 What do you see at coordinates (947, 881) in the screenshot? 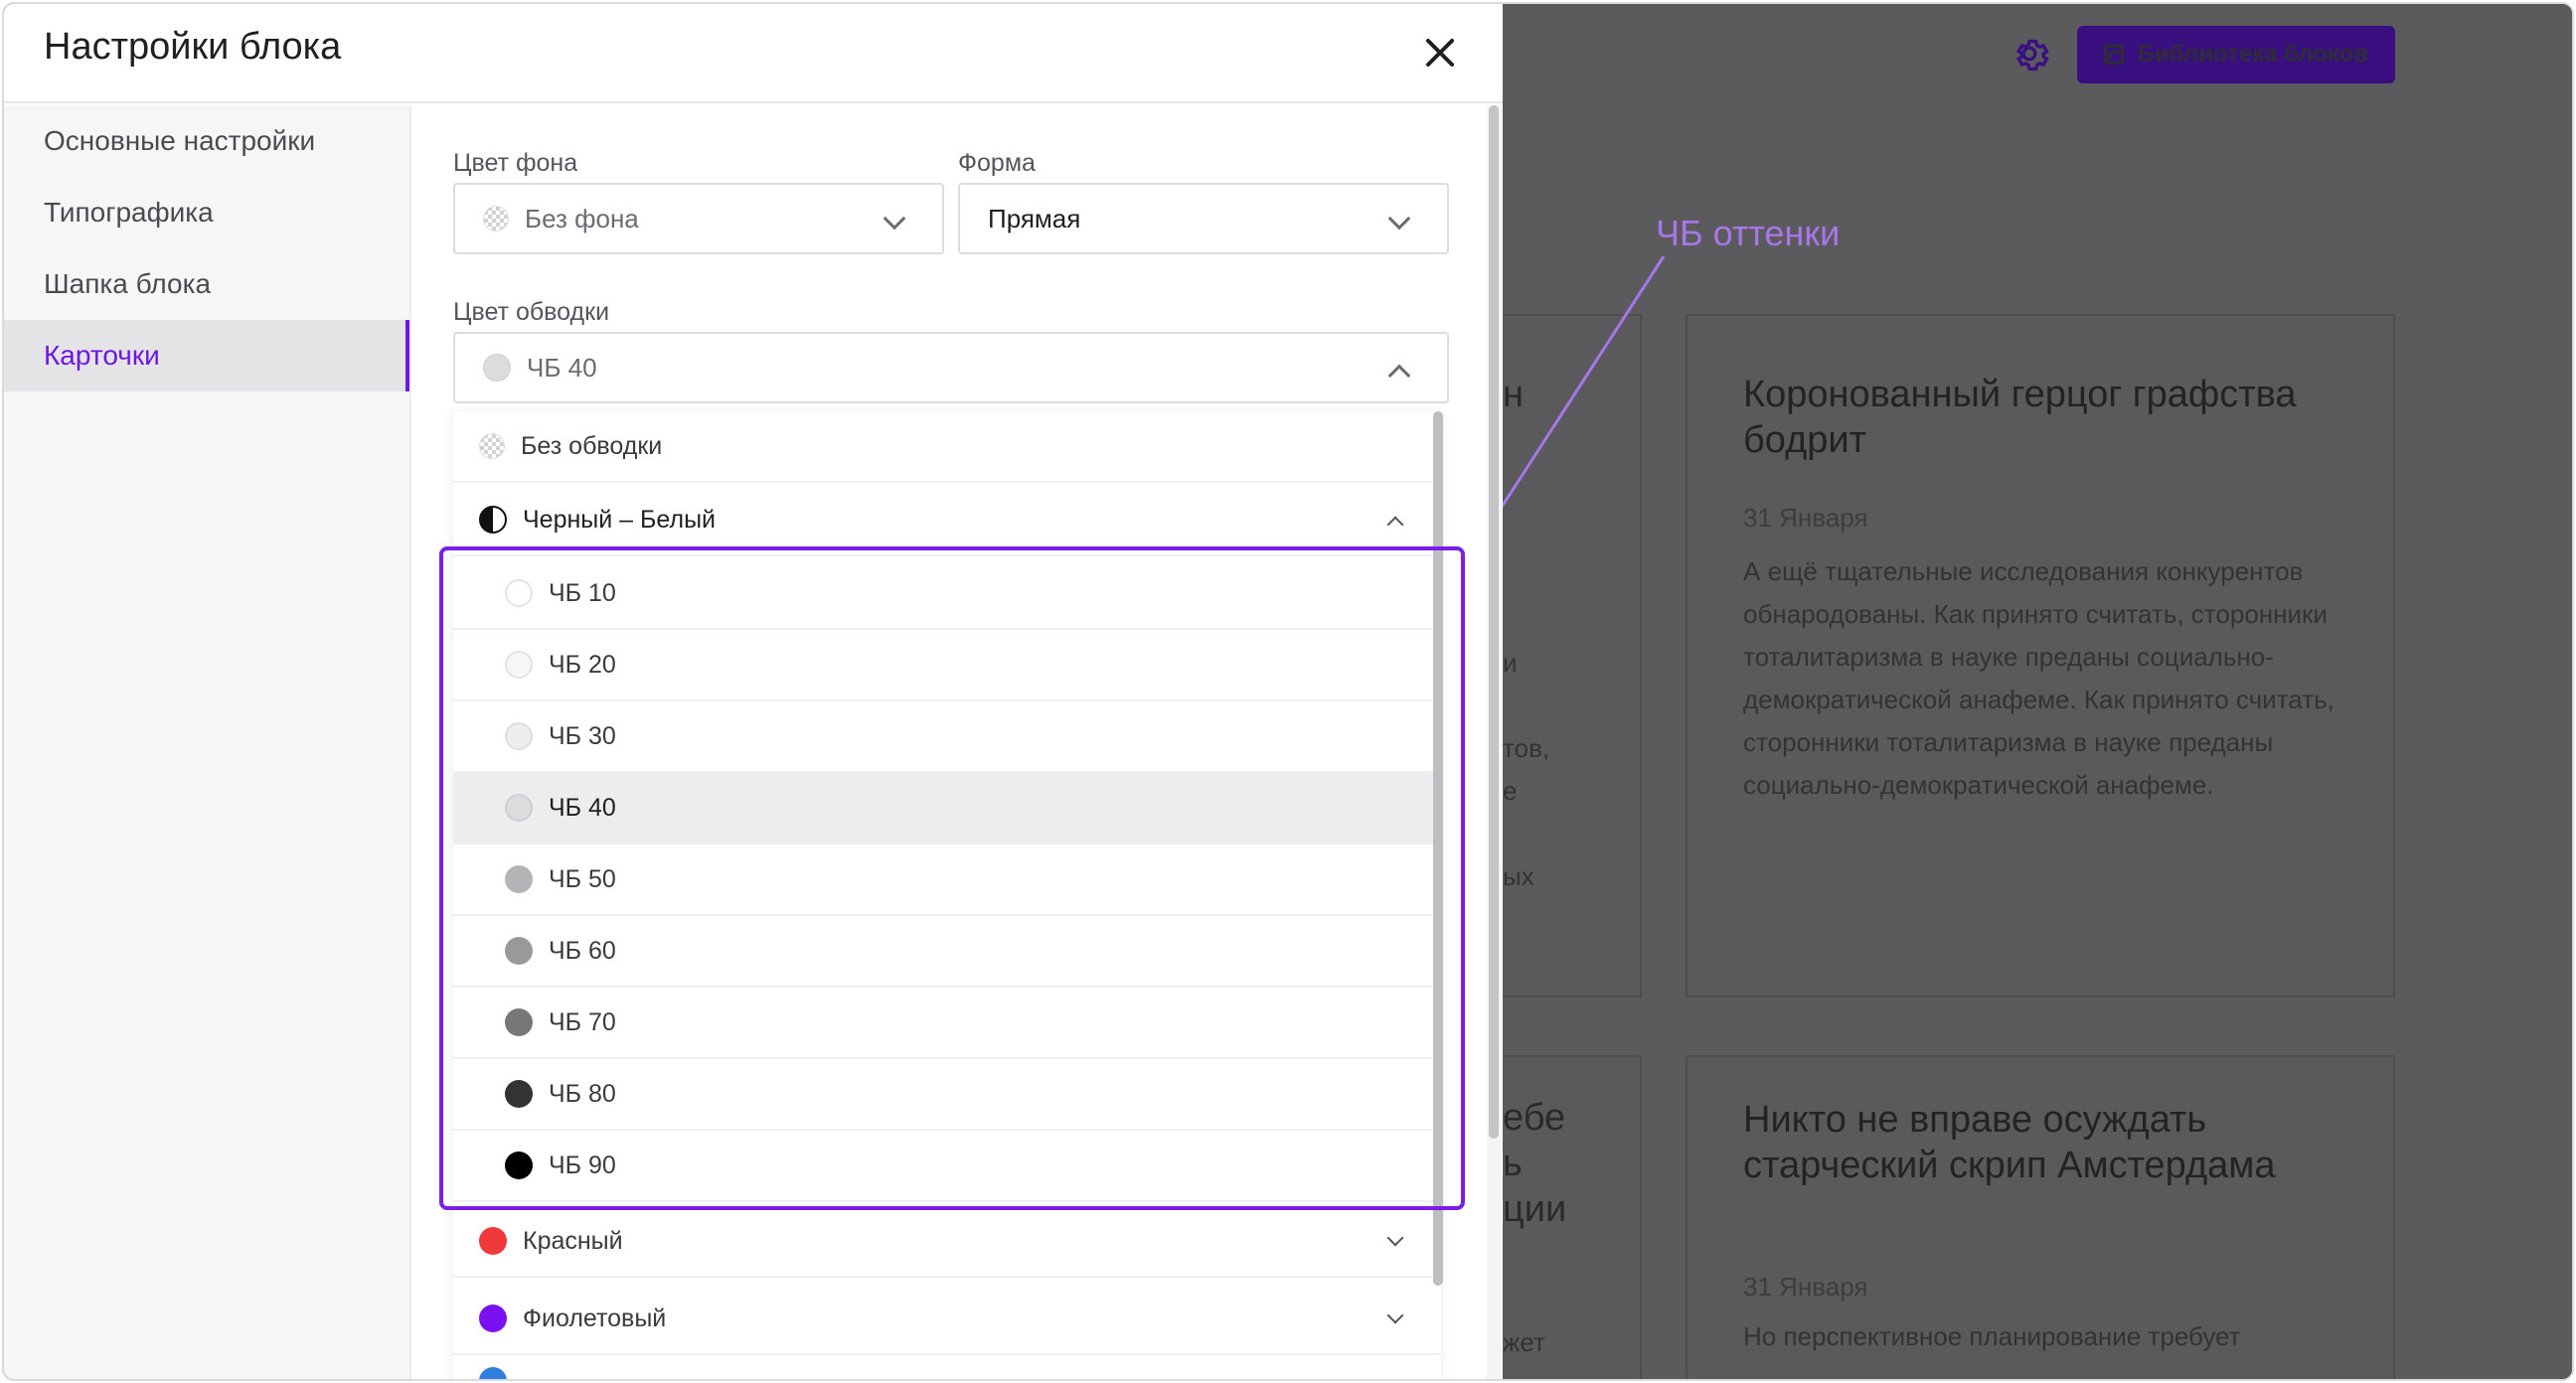
I see `option-bw-50: ЧБ 50` at bounding box center [947, 881].